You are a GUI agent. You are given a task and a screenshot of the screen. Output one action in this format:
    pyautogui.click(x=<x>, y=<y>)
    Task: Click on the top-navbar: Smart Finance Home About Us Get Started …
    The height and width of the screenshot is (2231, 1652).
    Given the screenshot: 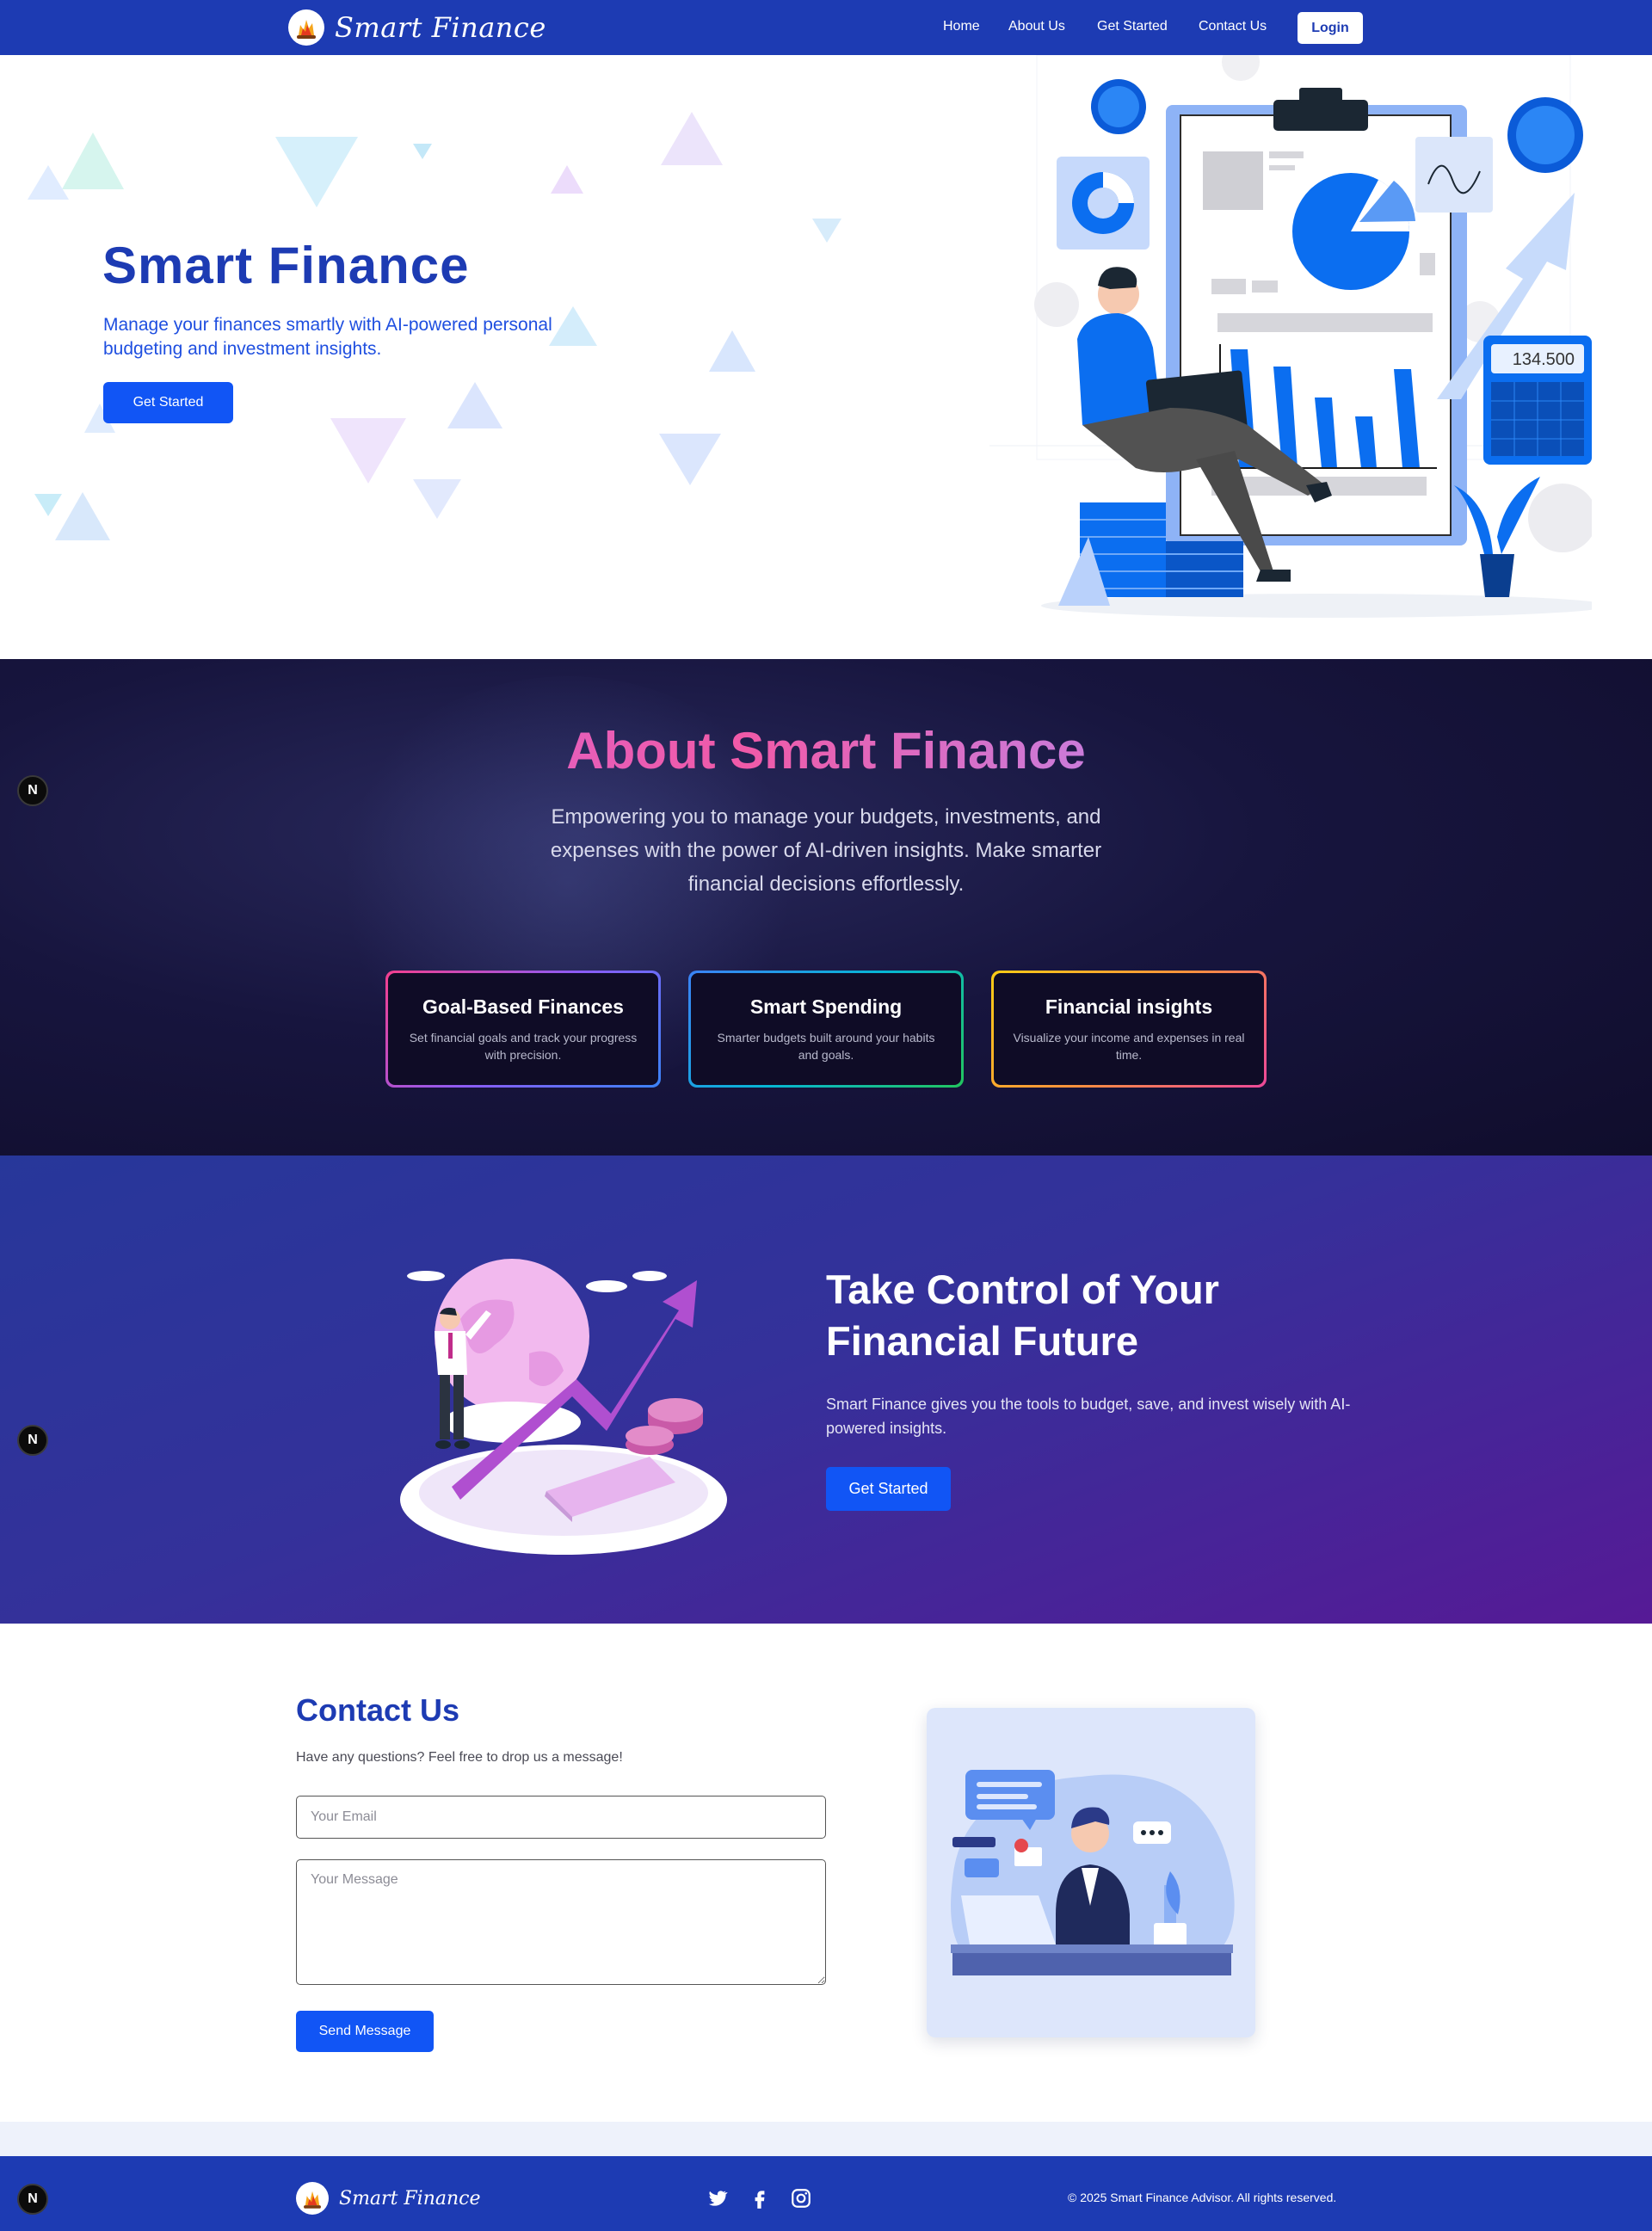 What is the action you would take?
    pyautogui.click(x=826, y=27)
    